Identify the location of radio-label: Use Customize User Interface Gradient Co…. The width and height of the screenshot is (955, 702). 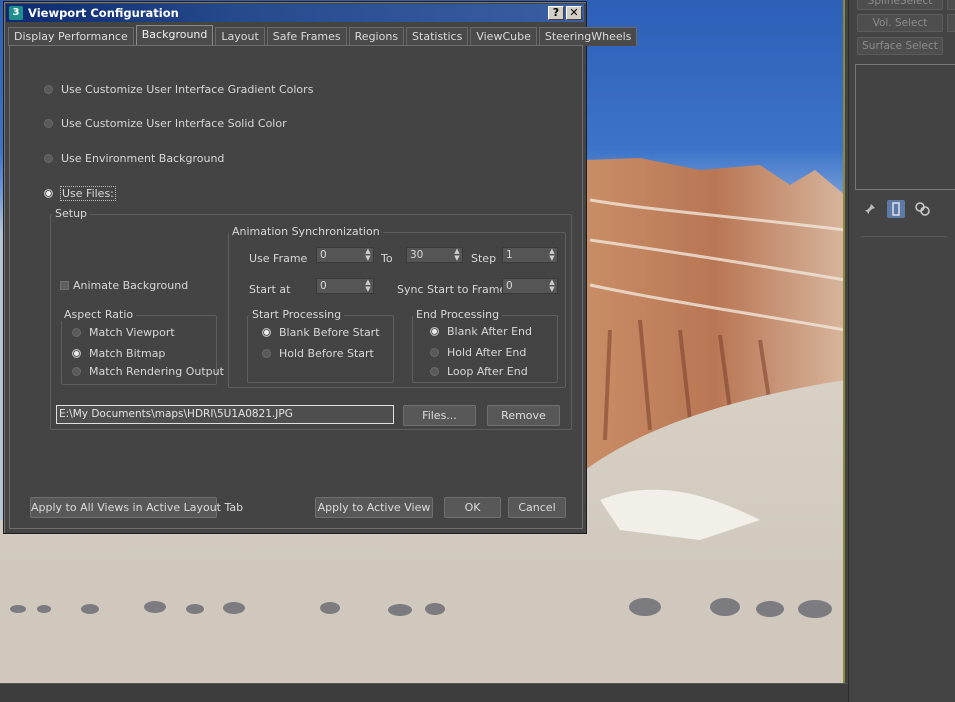
(187, 89).